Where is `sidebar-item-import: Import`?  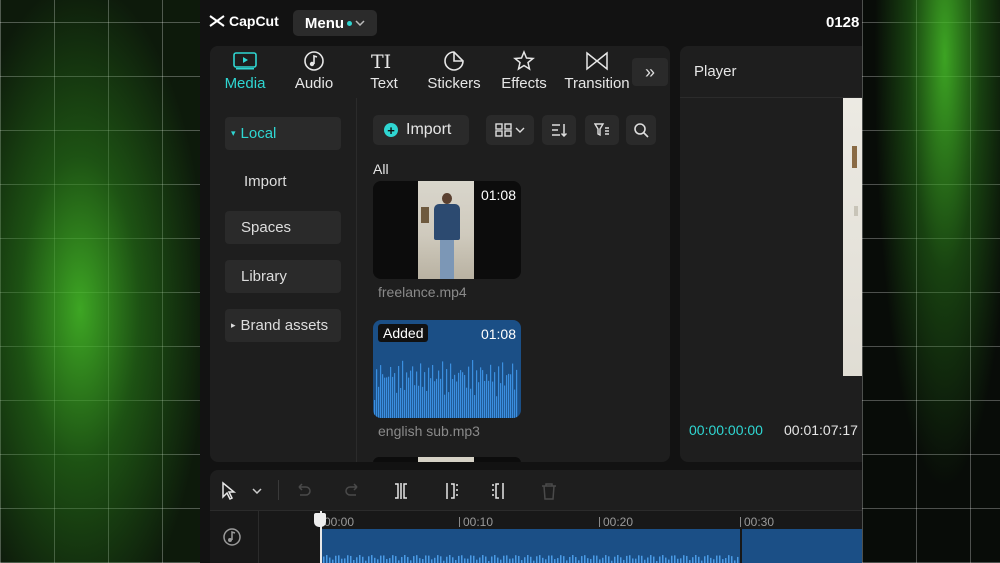 sidebar-item-import: Import is located at coordinates (292, 181).